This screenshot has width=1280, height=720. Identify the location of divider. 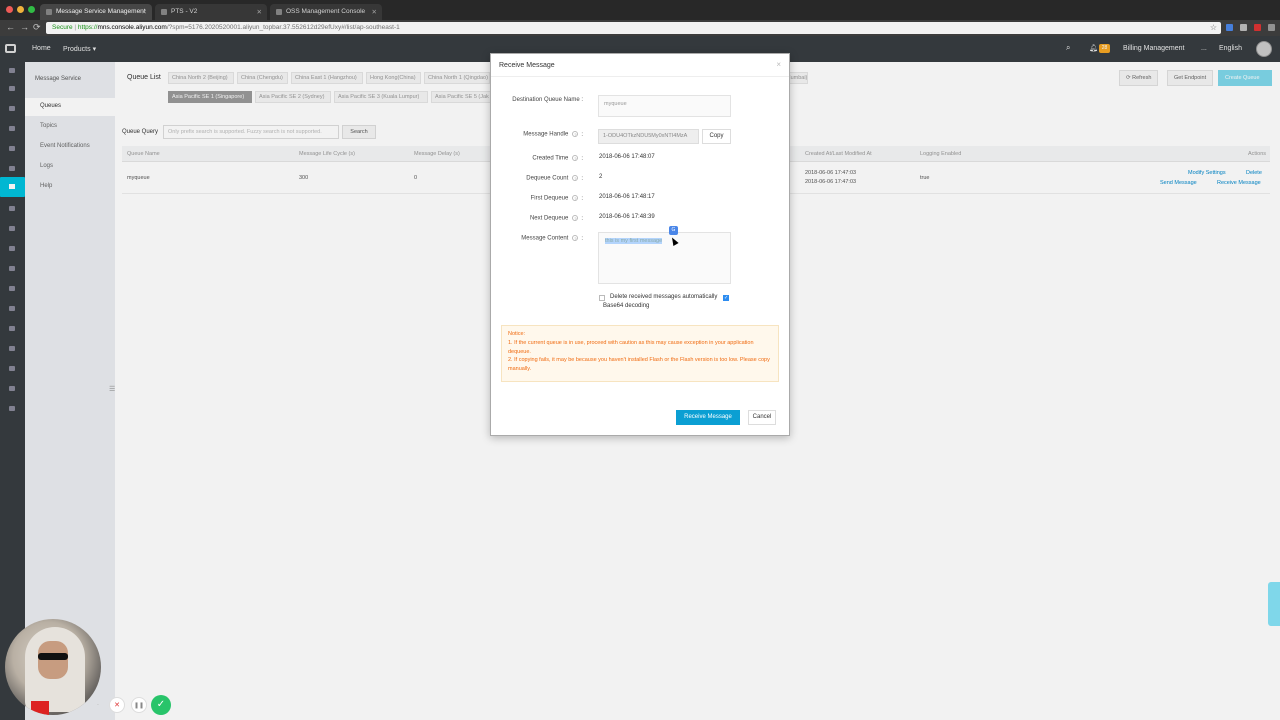
(640, 76).